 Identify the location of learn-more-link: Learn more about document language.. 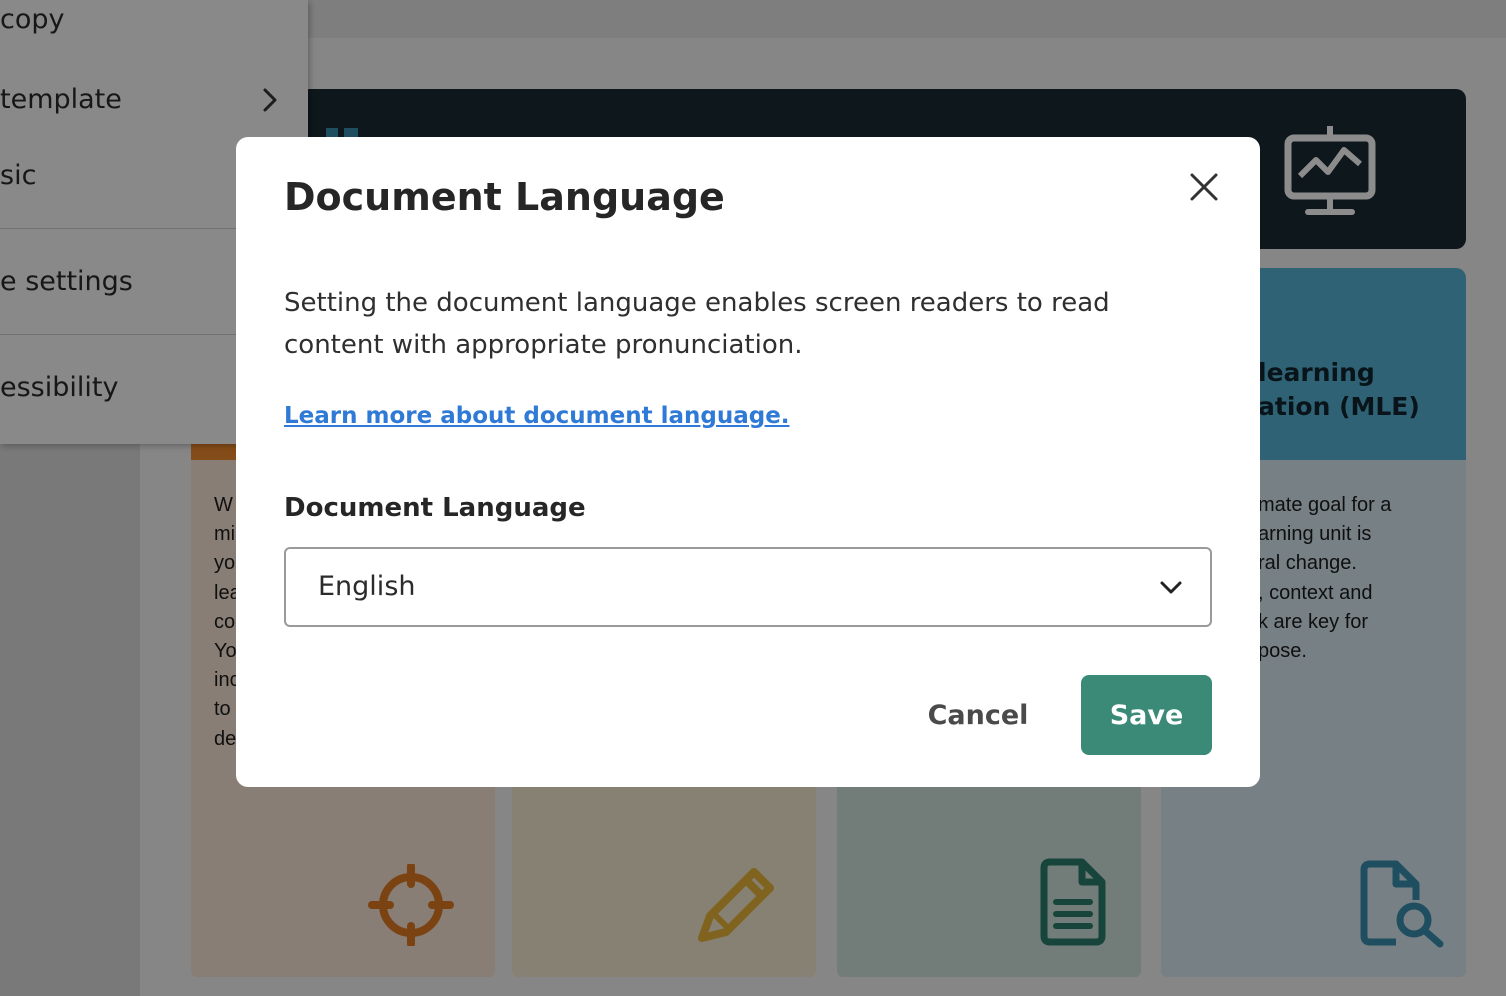
(537, 416).